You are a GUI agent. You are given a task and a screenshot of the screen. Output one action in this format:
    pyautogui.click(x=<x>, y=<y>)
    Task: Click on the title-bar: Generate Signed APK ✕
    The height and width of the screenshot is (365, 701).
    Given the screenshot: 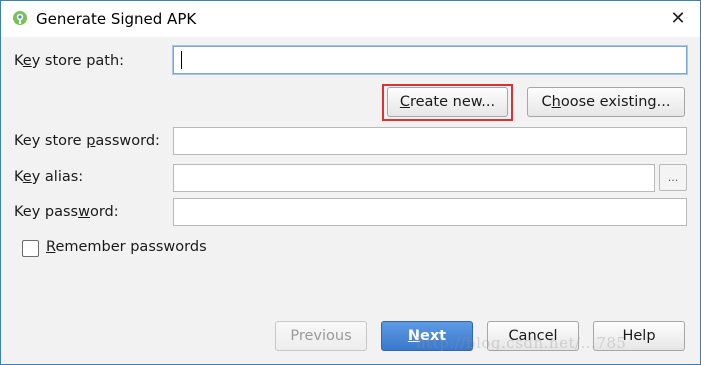 What is the action you would take?
    pyautogui.click(x=350, y=19)
    